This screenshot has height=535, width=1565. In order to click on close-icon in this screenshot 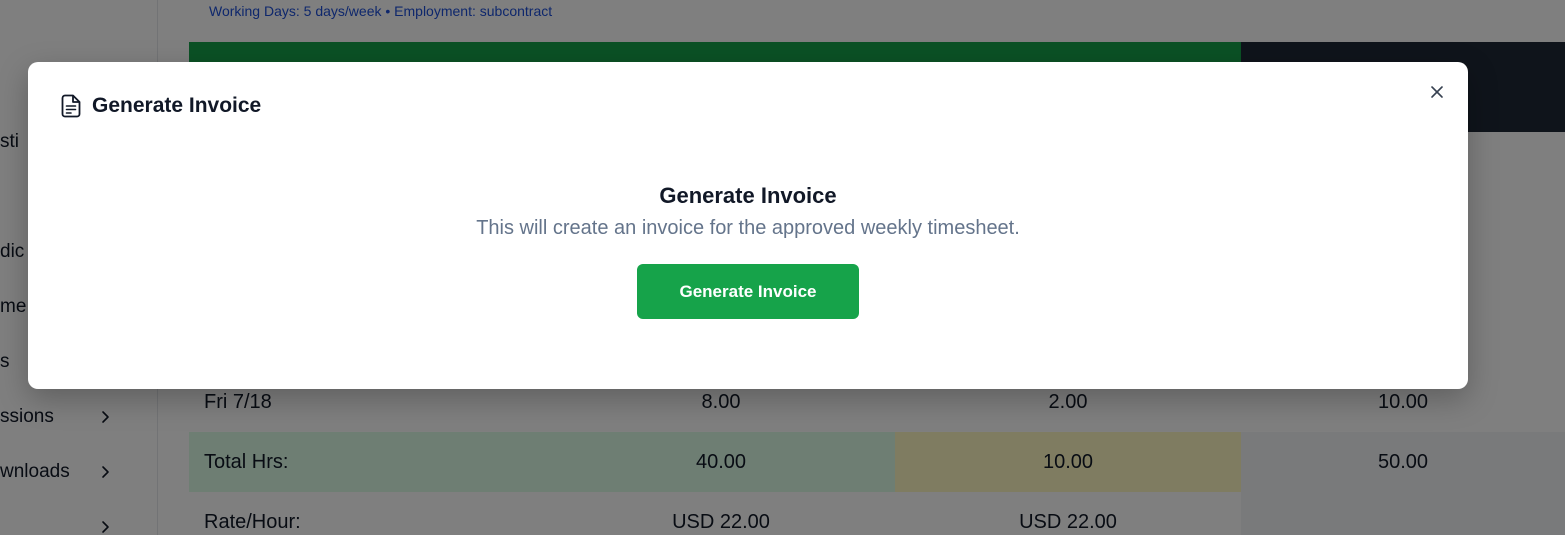, I will do `click(1437, 94)`.